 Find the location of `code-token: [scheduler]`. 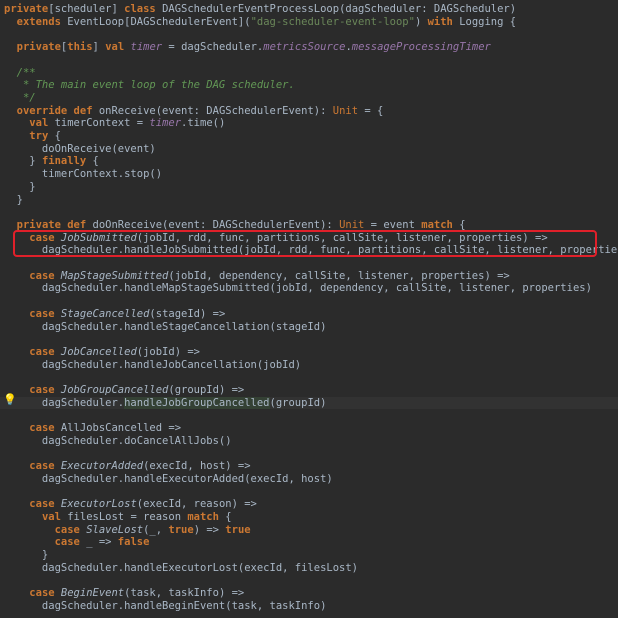

code-token: [scheduler] is located at coordinates (86, 9).